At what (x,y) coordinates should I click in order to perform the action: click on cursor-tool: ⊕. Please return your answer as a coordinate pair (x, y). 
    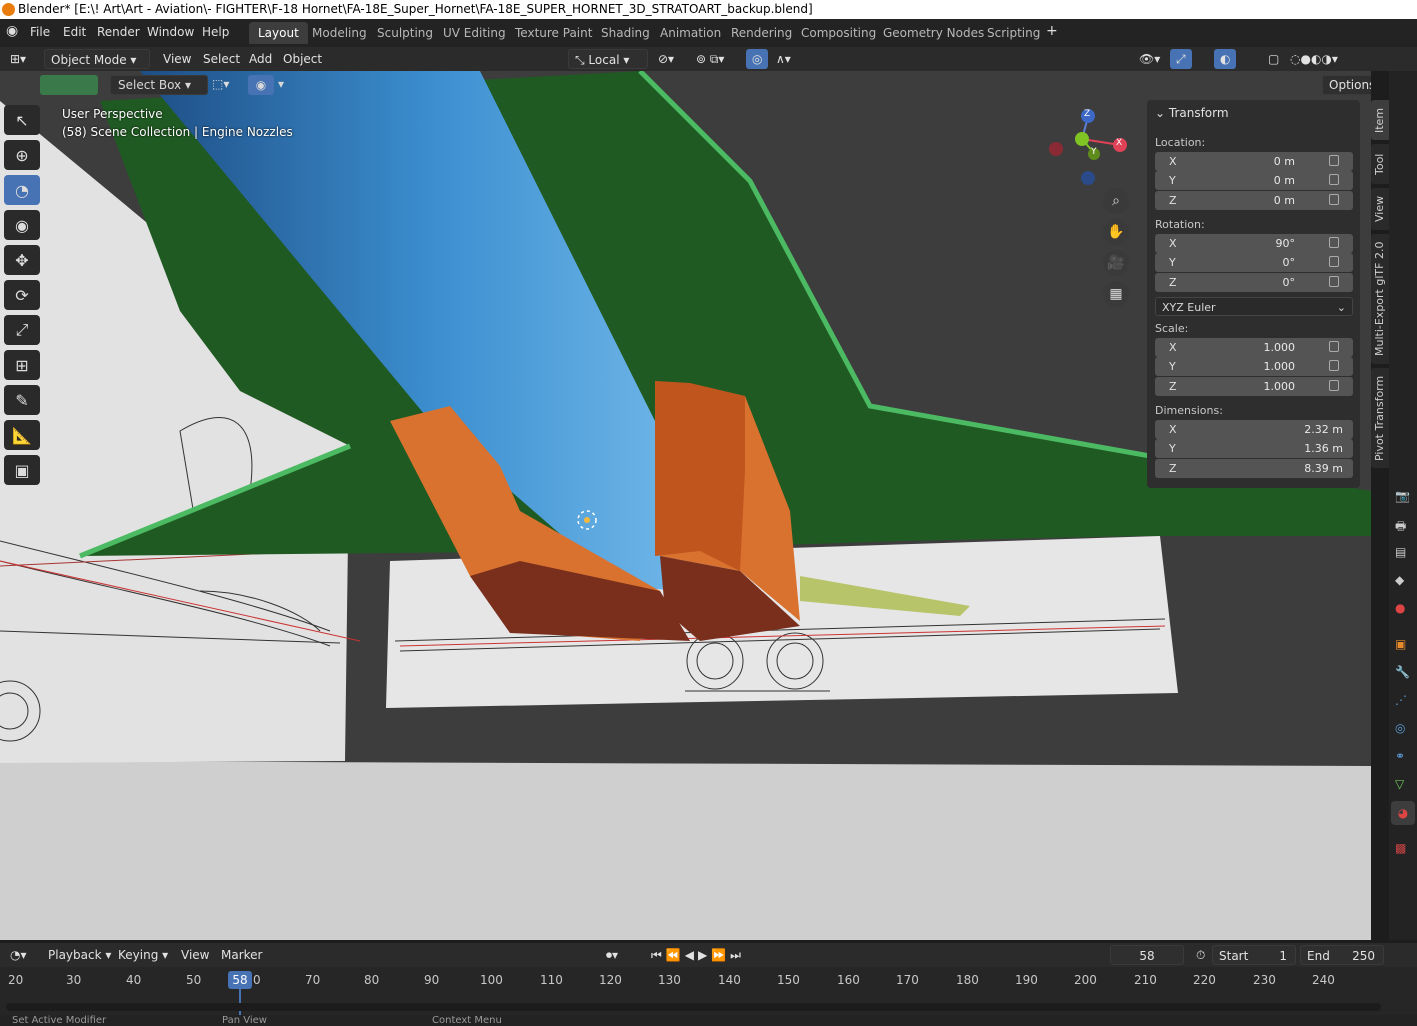
    Looking at the image, I should click on (22, 155).